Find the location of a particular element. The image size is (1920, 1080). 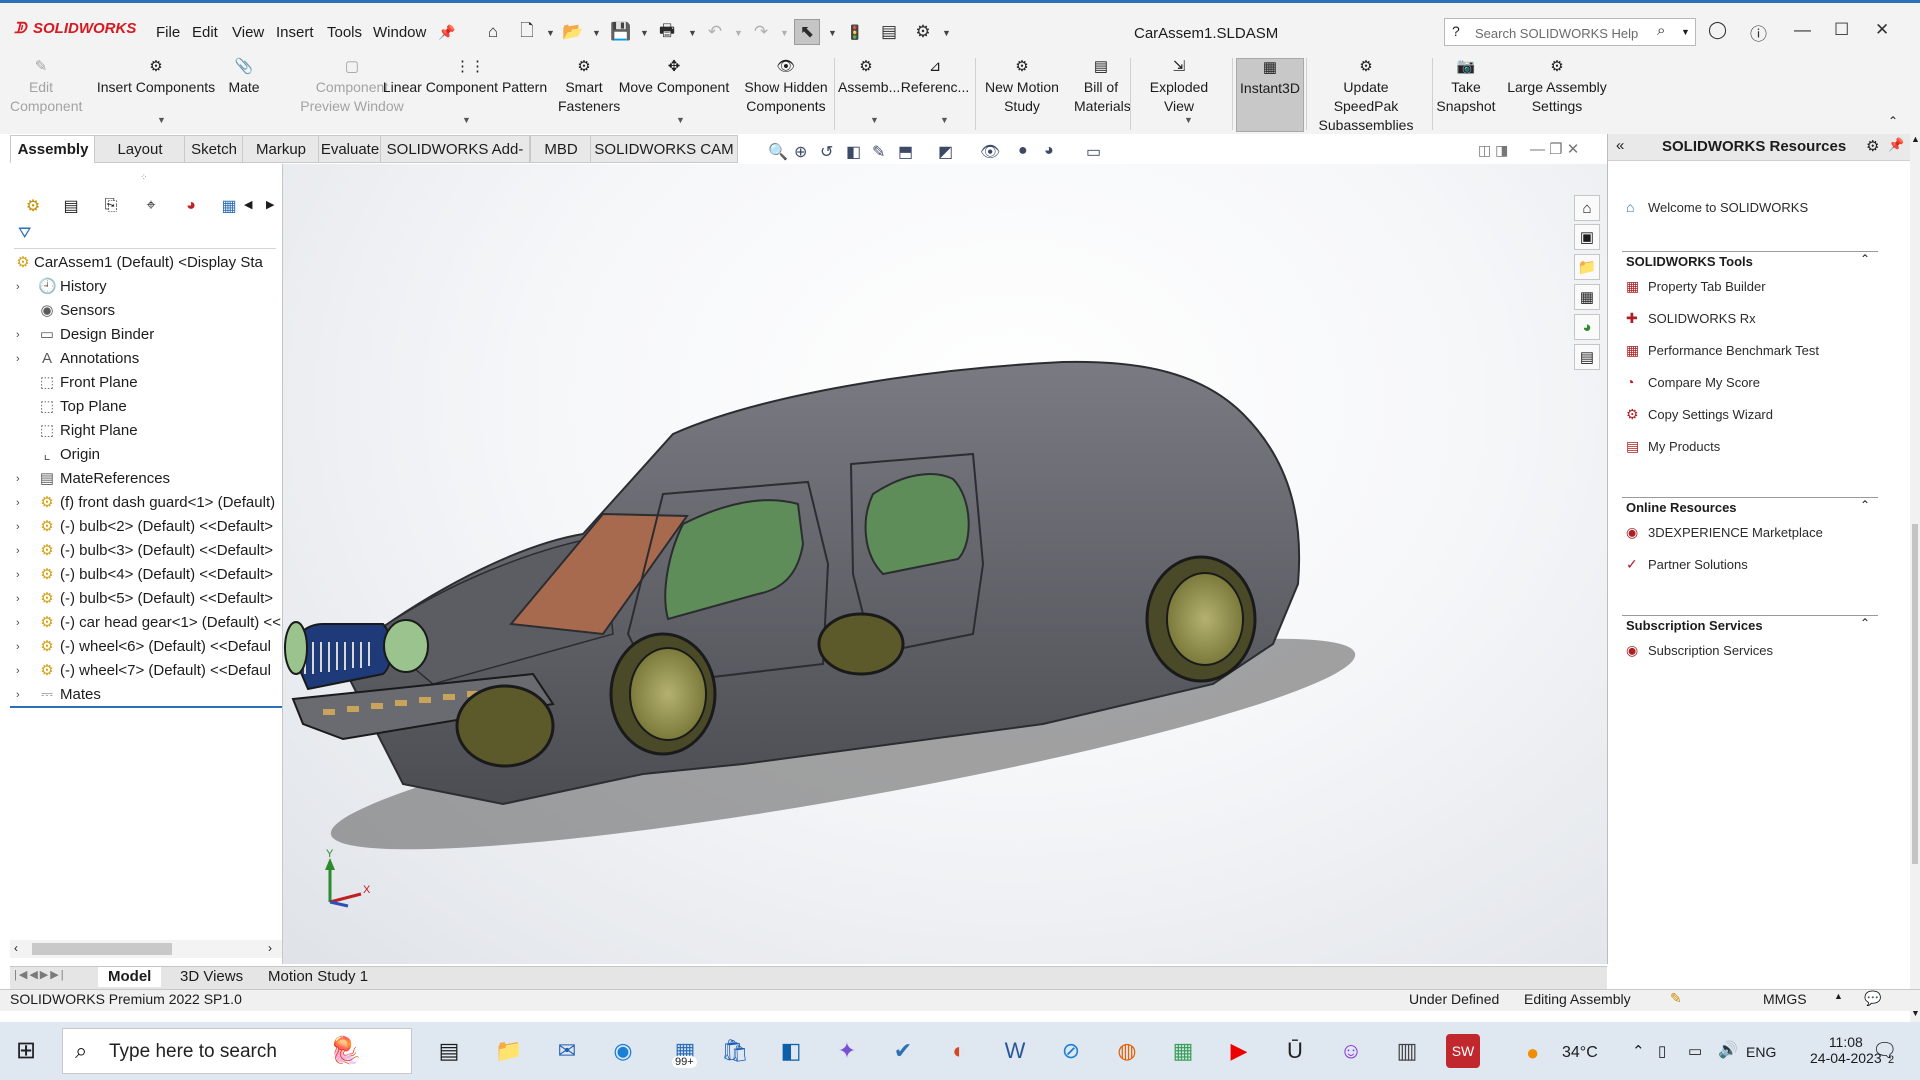

volume-icon: 🔊 is located at coordinates (1728, 1050).